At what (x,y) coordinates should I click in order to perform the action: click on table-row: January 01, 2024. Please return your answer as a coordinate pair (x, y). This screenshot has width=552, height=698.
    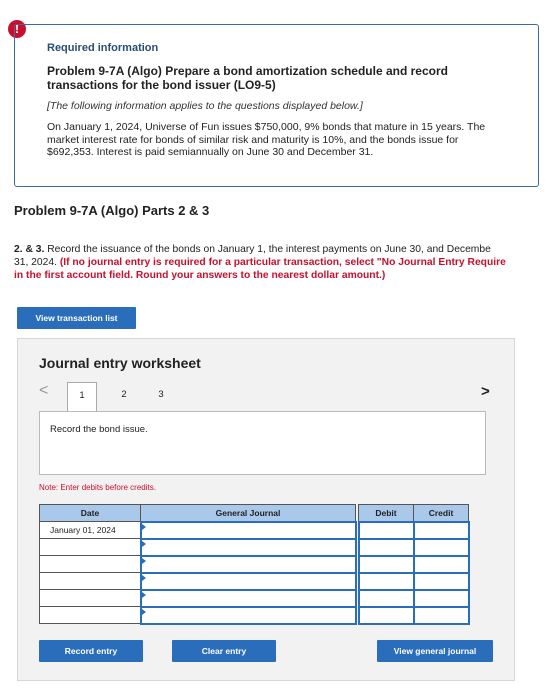
    Looking at the image, I should click on (254, 530).